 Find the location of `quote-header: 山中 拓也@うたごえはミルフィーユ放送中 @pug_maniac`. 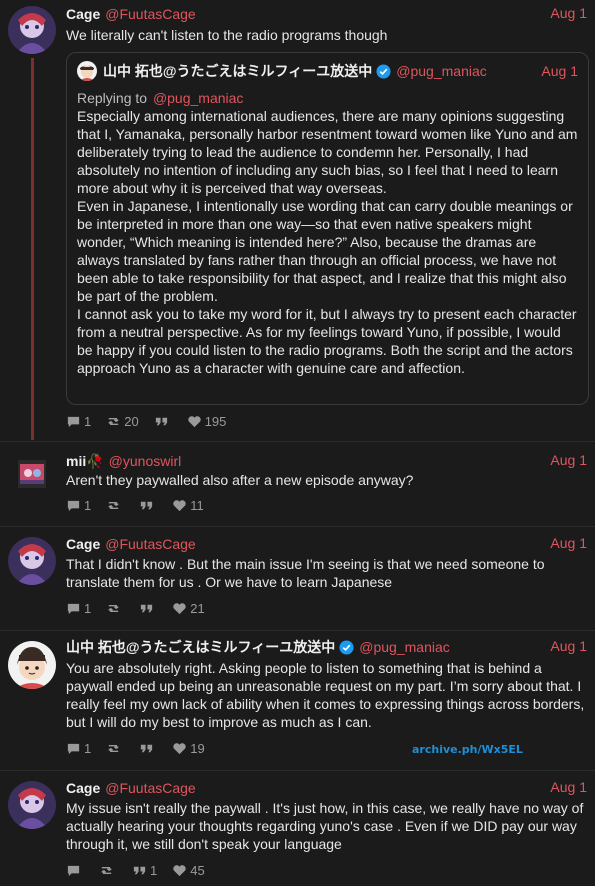

quote-header: 山中 拓也@うたごえはミルフィーユ放送中 @pug_maniac is located at coordinates (327, 71).